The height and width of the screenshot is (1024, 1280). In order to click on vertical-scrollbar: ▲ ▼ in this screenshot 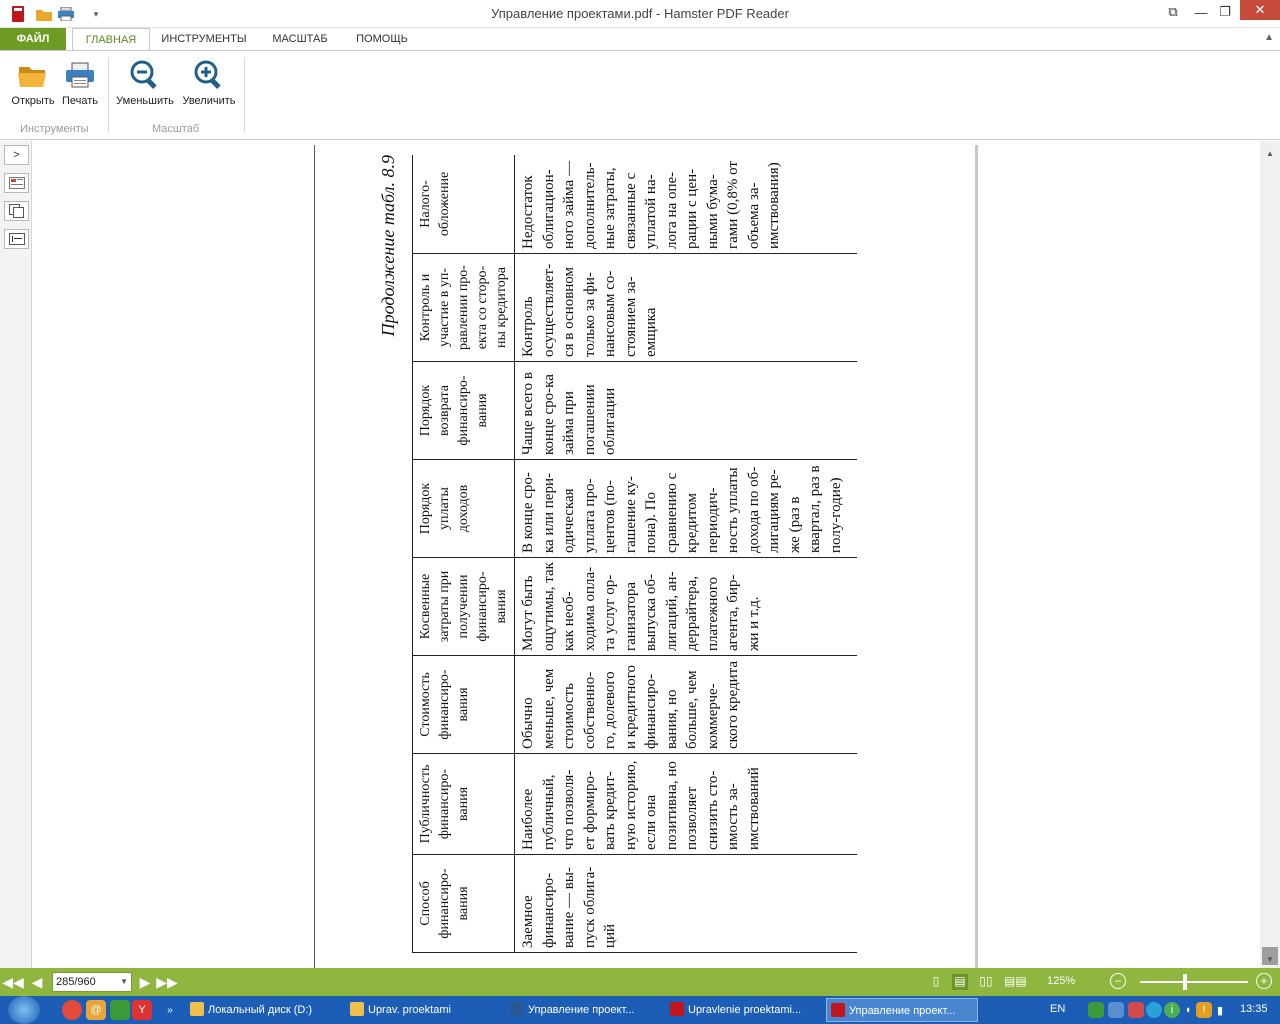, I will do `click(1270, 554)`.